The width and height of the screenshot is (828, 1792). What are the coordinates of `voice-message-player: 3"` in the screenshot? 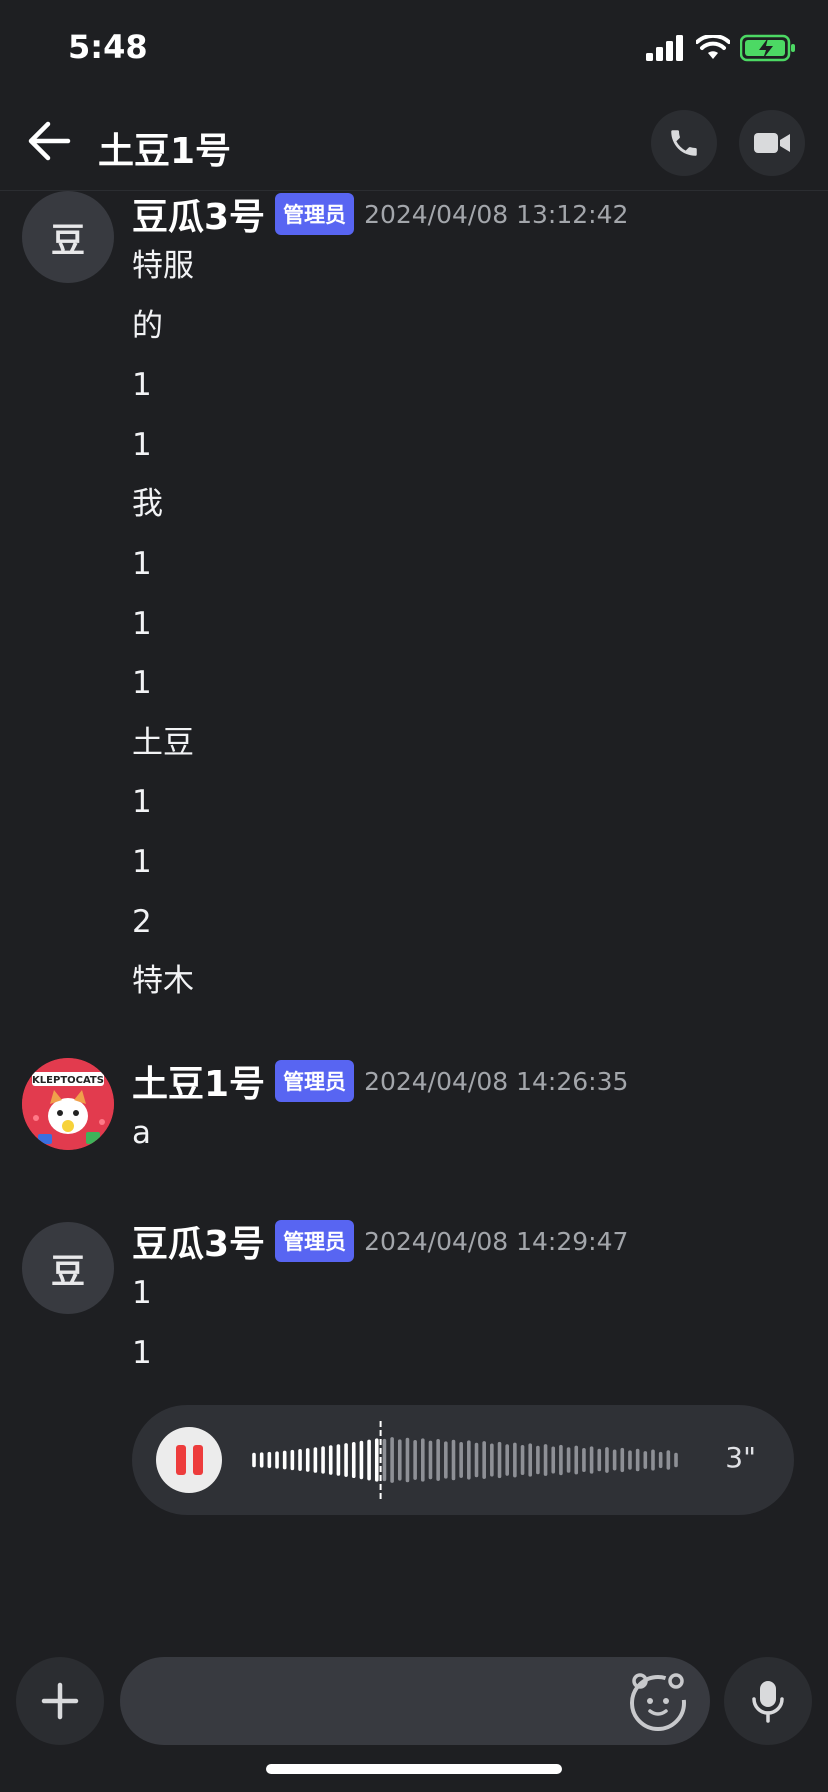 It's located at (463, 1460).